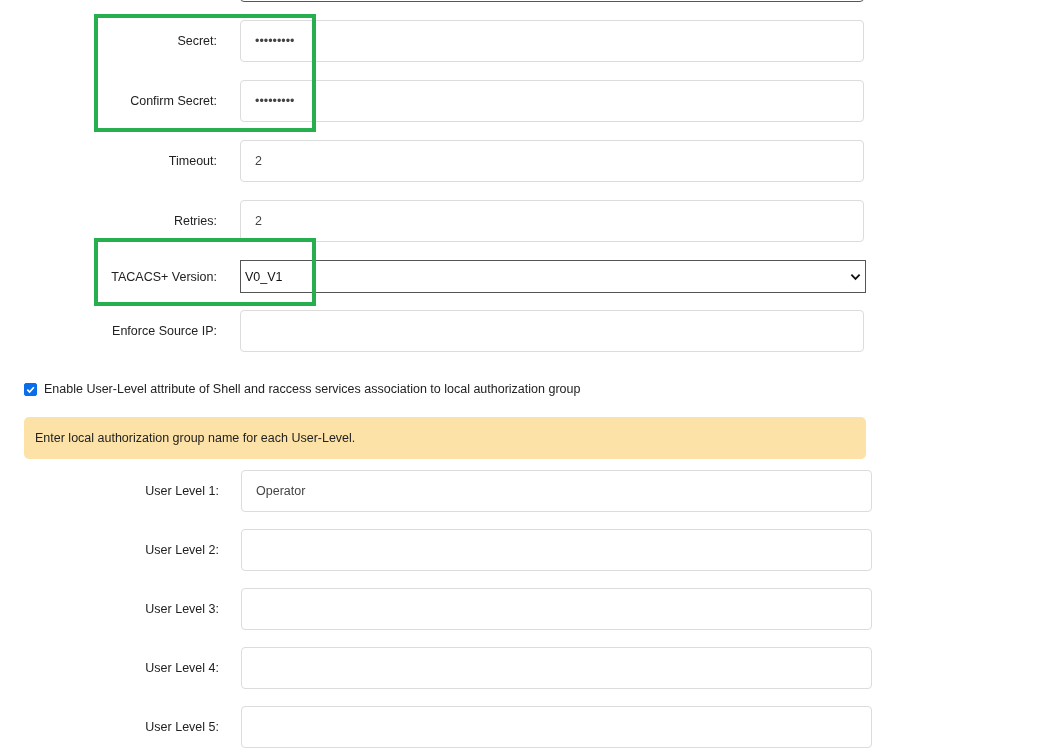 Image resolution: width=1049 pixels, height=753 pixels. I want to click on field-label: Enforce Source IP:, so click(164, 331).